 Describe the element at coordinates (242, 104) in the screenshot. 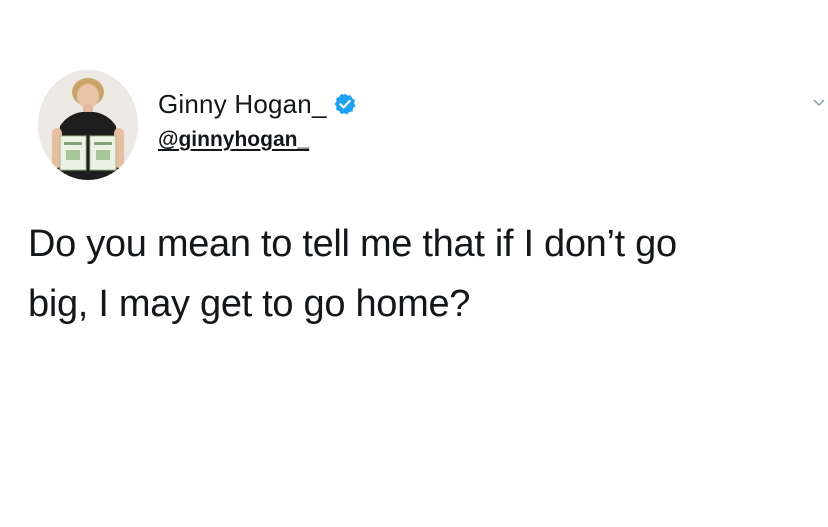

I see `display-name: Ginny Hogan_` at that location.